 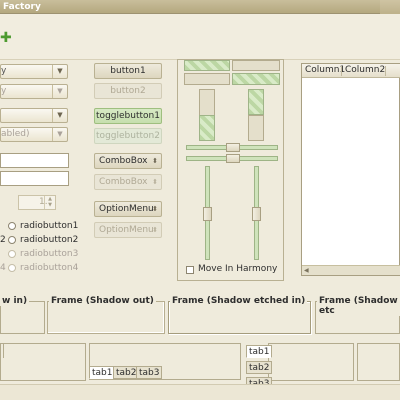 What do you see at coordinates (238, 269) in the screenshot?
I see `move-harmony-label: Move In Harmony` at bounding box center [238, 269].